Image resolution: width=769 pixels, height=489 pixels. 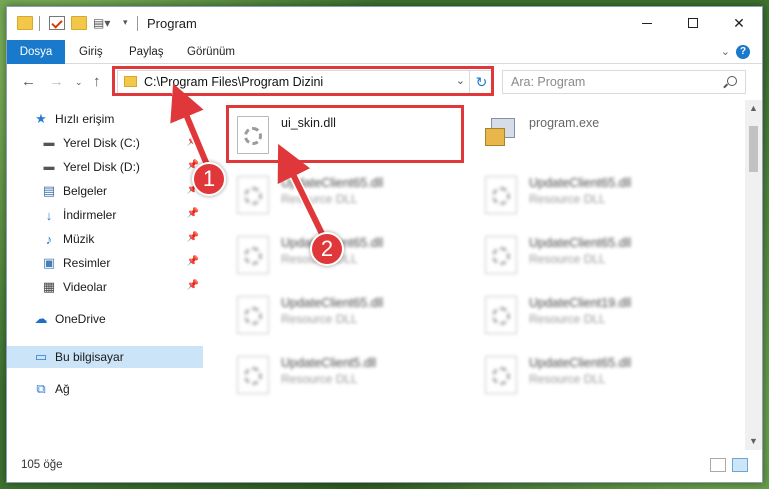 I want to click on sidebar-item-label: Resimler, so click(x=87, y=263).